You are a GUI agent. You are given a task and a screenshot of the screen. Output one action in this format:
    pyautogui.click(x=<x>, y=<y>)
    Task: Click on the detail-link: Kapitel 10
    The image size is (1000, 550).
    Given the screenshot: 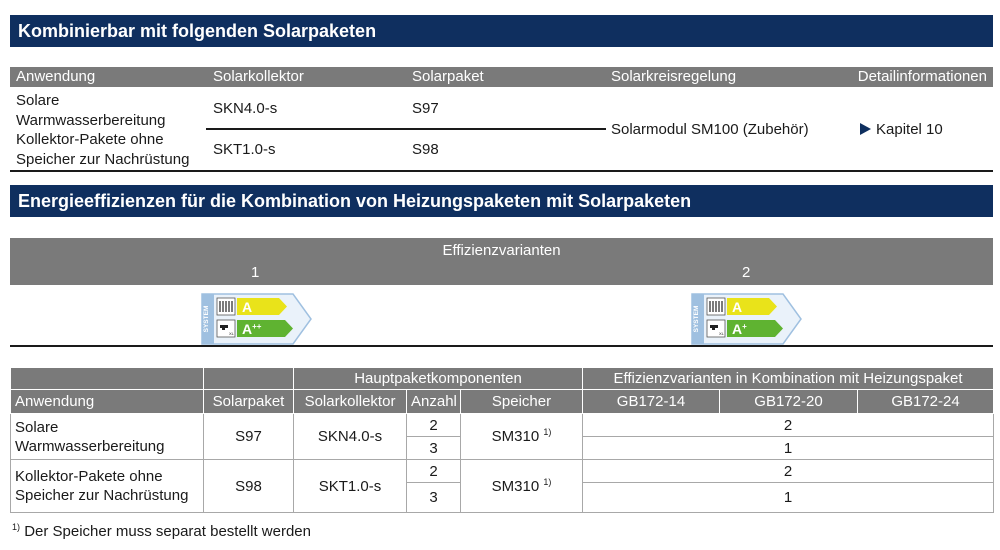 What is the action you would take?
    pyautogui.click(x=901, y=130)
    